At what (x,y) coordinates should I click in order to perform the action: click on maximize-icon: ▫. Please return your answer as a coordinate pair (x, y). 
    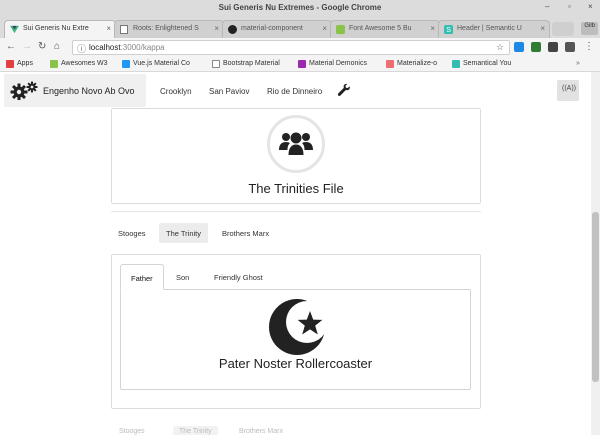
    Looking at the image, I should click on (569, 6).